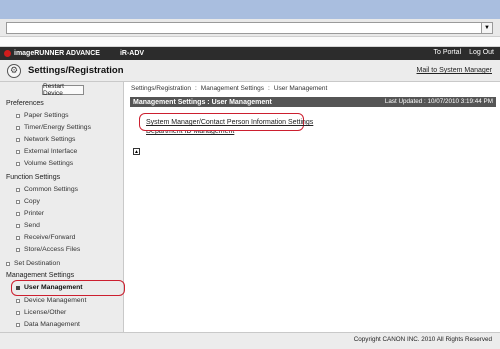 This screenshot has width=500, height=349. Describe the element at coordinates (33, 177) in the screenshot. I see `sidebar-section-function-settings: Function Settings` at that location.